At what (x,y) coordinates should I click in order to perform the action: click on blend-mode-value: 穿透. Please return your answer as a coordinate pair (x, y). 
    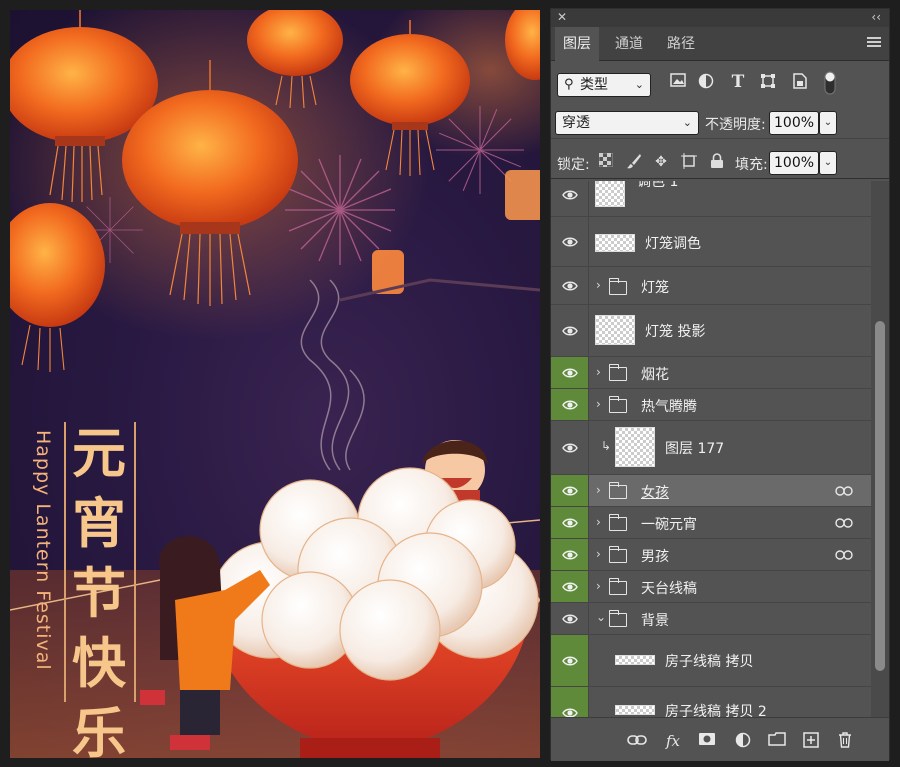
    Looking at the image, I should click on (576, 123).